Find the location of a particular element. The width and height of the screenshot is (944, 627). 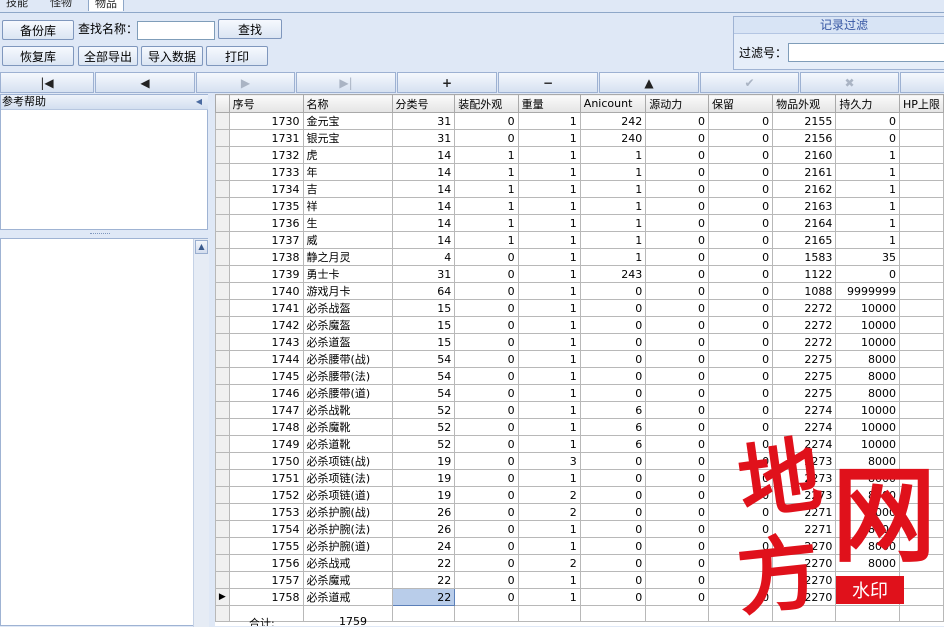

table-cell: 必杀道戒 is located at coordinates (347, 597).